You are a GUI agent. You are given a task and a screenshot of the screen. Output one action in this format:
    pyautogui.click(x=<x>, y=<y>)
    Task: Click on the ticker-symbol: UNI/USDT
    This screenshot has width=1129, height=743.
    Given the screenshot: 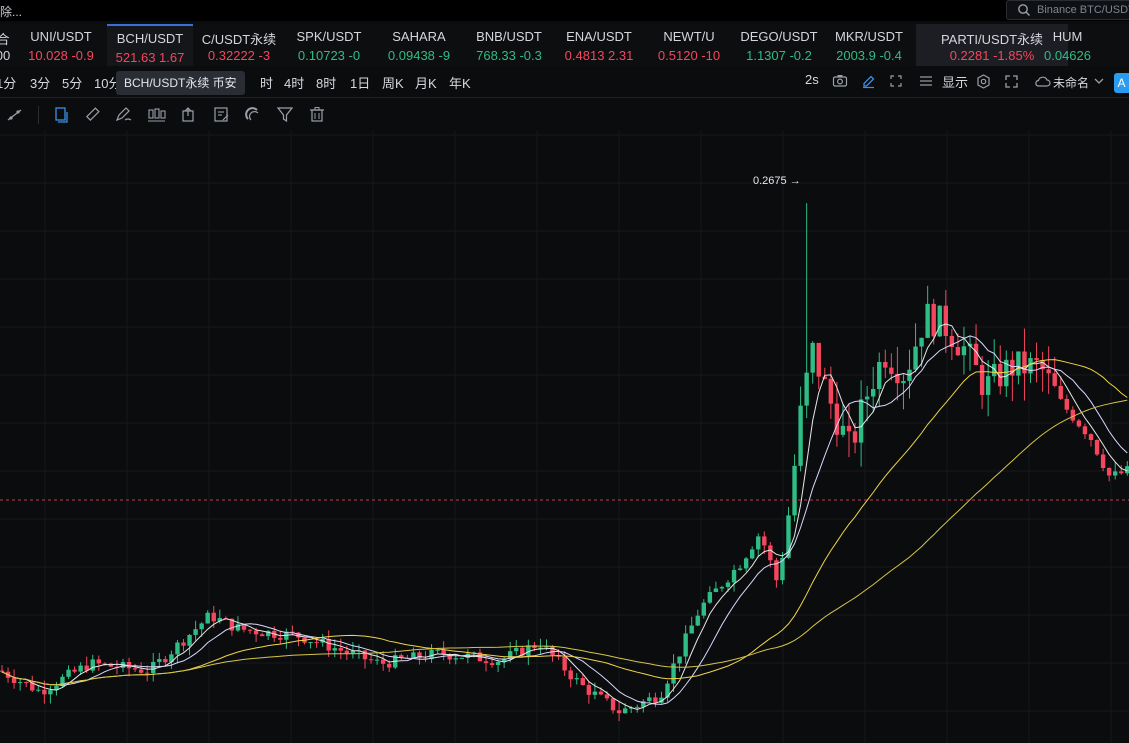 What is the action you would take?
    pyautogui.click(x=61, y=36)
    